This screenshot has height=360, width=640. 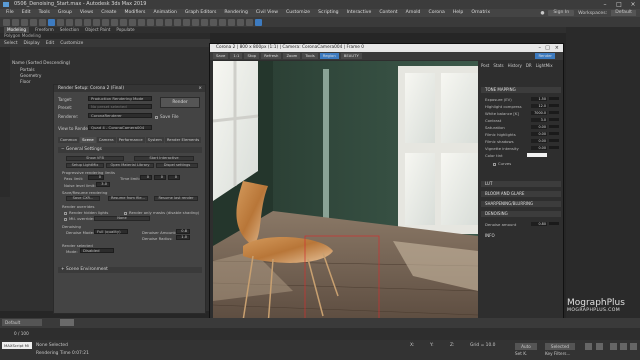 I want to click on window-crossing-icon, so click(x=78, y=22).